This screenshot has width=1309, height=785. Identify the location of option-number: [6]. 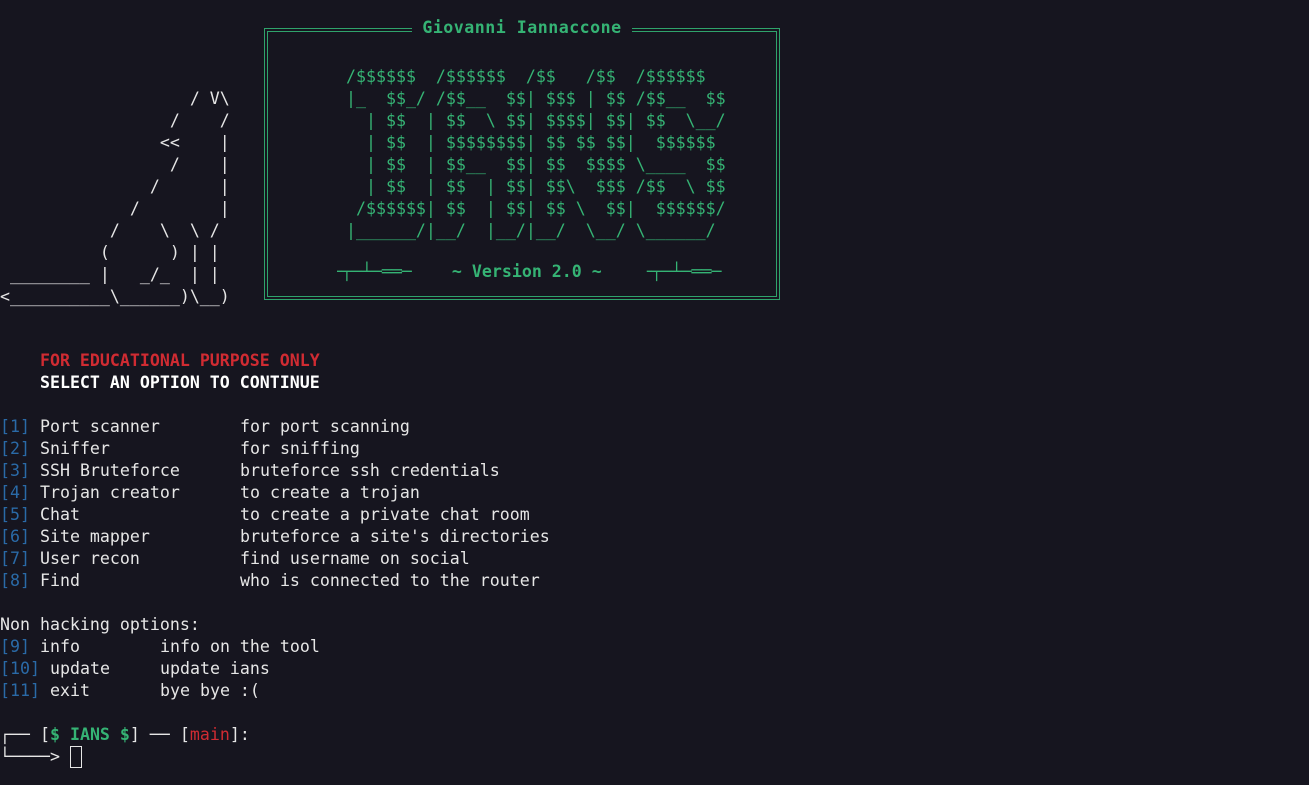
(15, 536).